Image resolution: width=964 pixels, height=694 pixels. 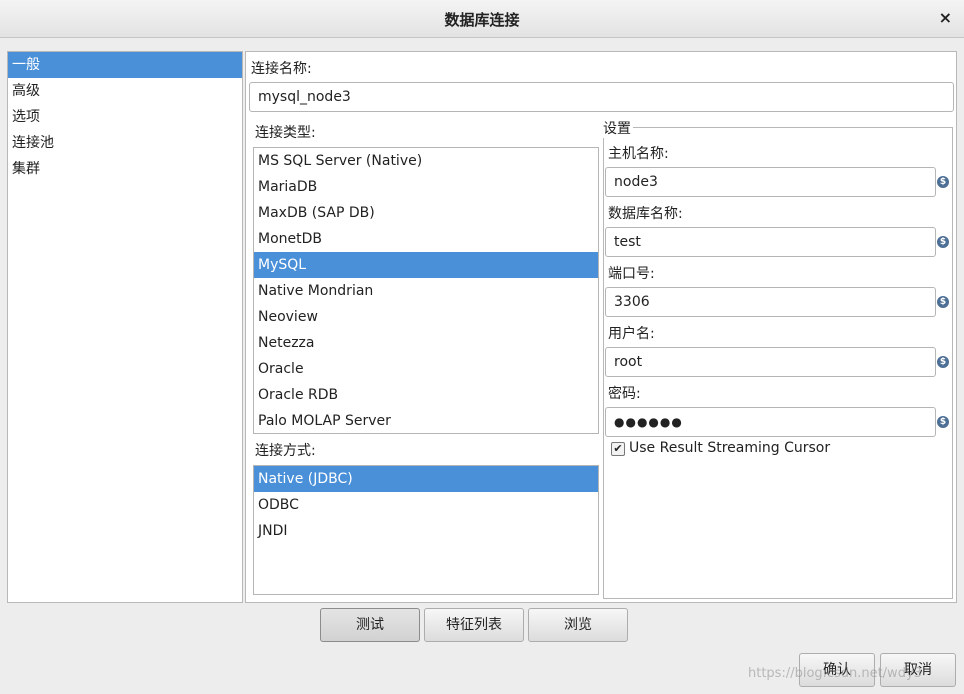 What do you see at coordinates (474, 625) in the screenshot?
I see `feature-list-button: 特征列表` at bounding box center [474, 625].